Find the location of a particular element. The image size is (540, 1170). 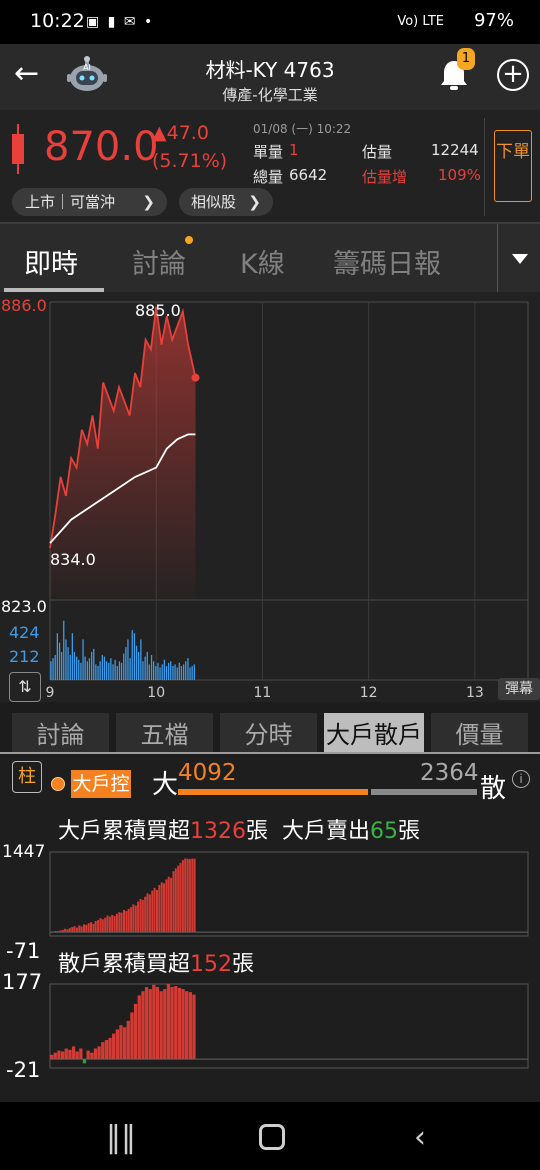

order-button: 下單 is located at coordinates (513, 166).